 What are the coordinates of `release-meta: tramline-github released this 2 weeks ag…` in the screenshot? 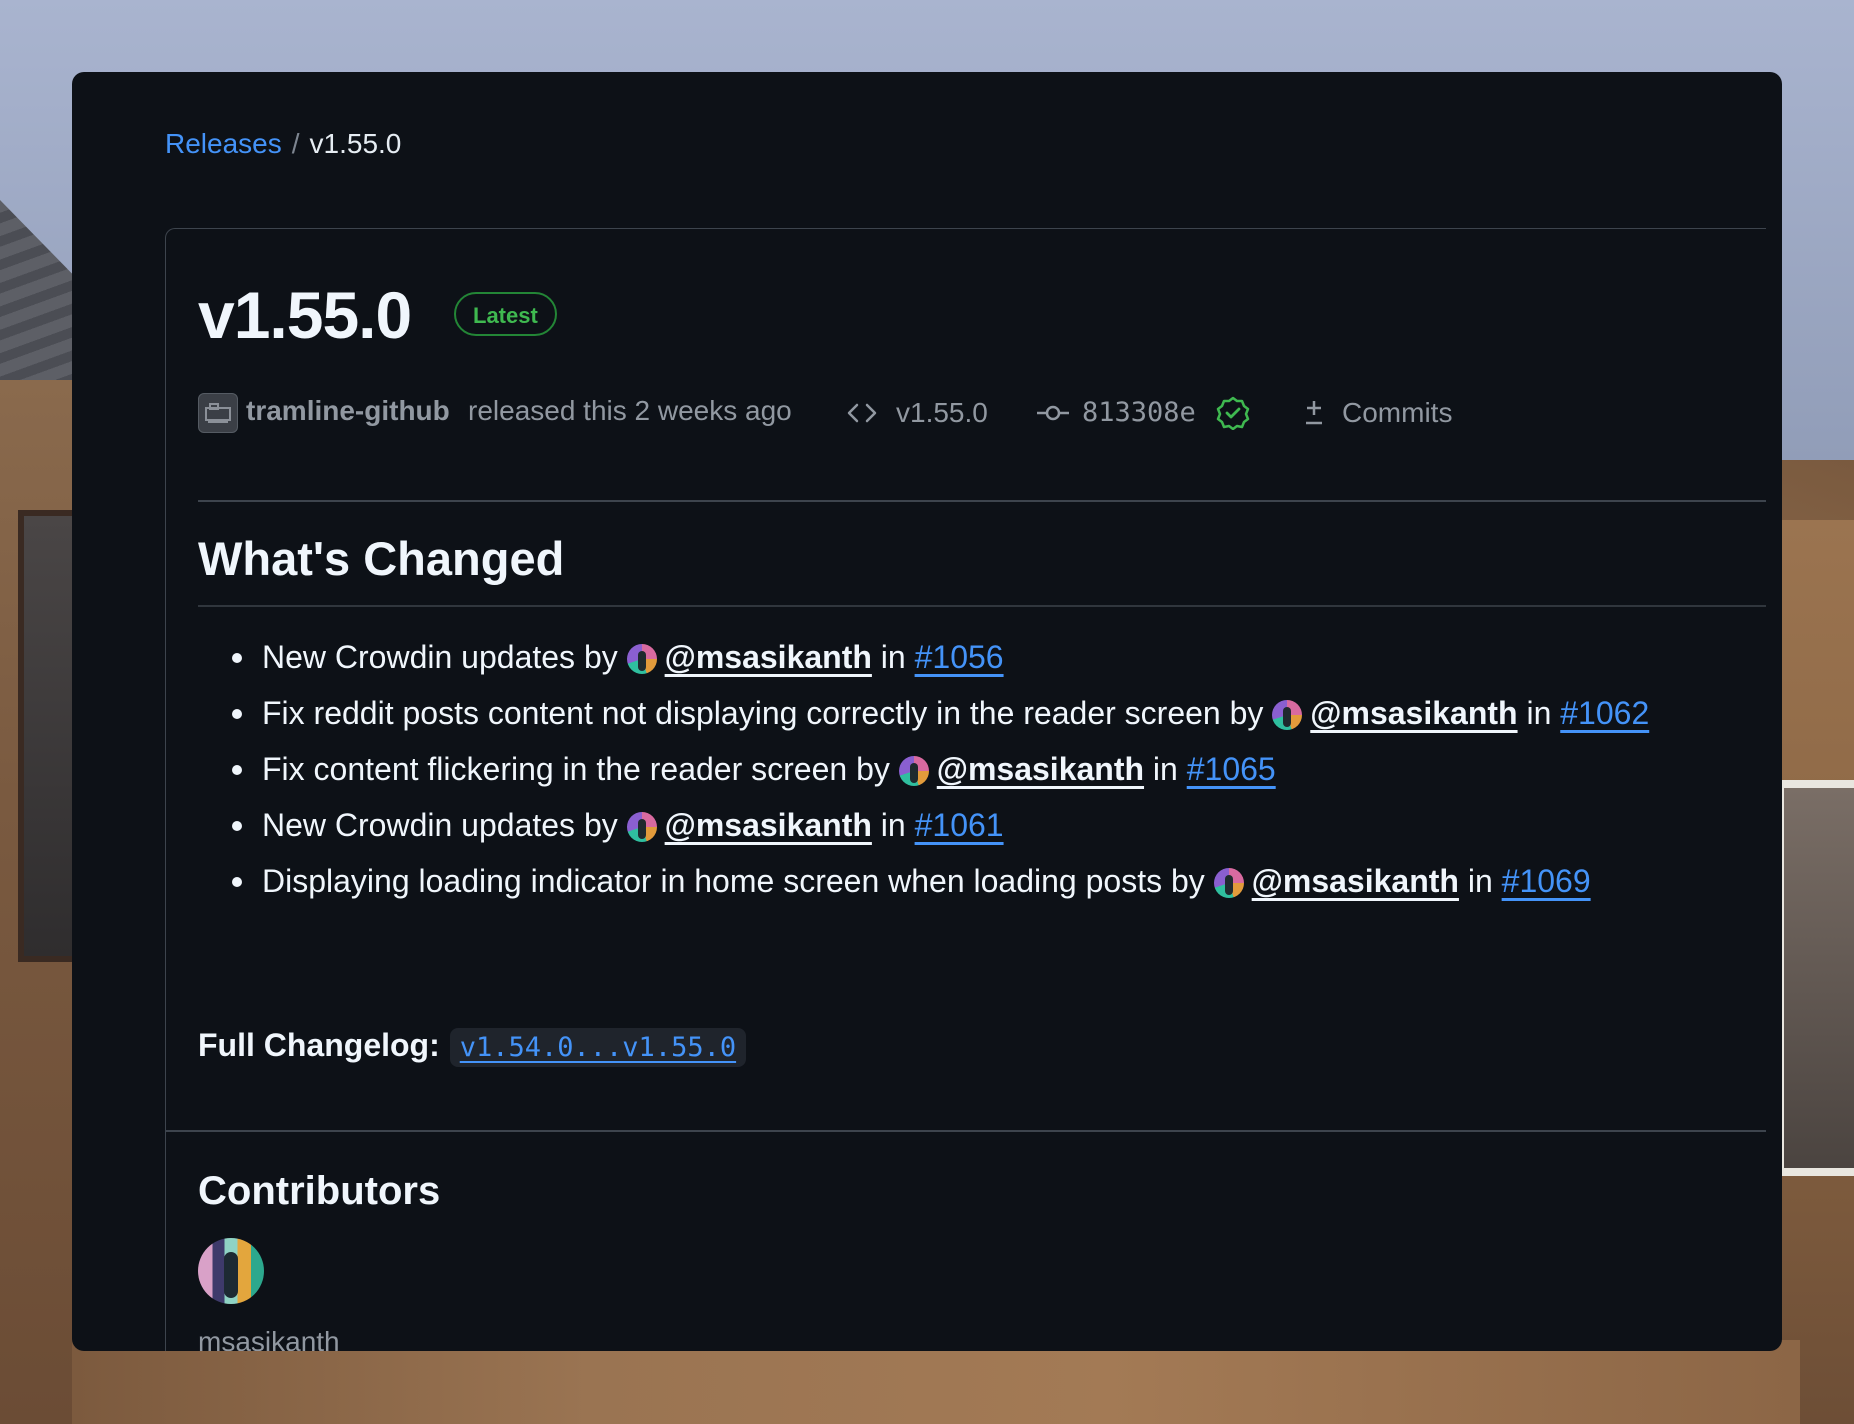 It's located at (948, 415).